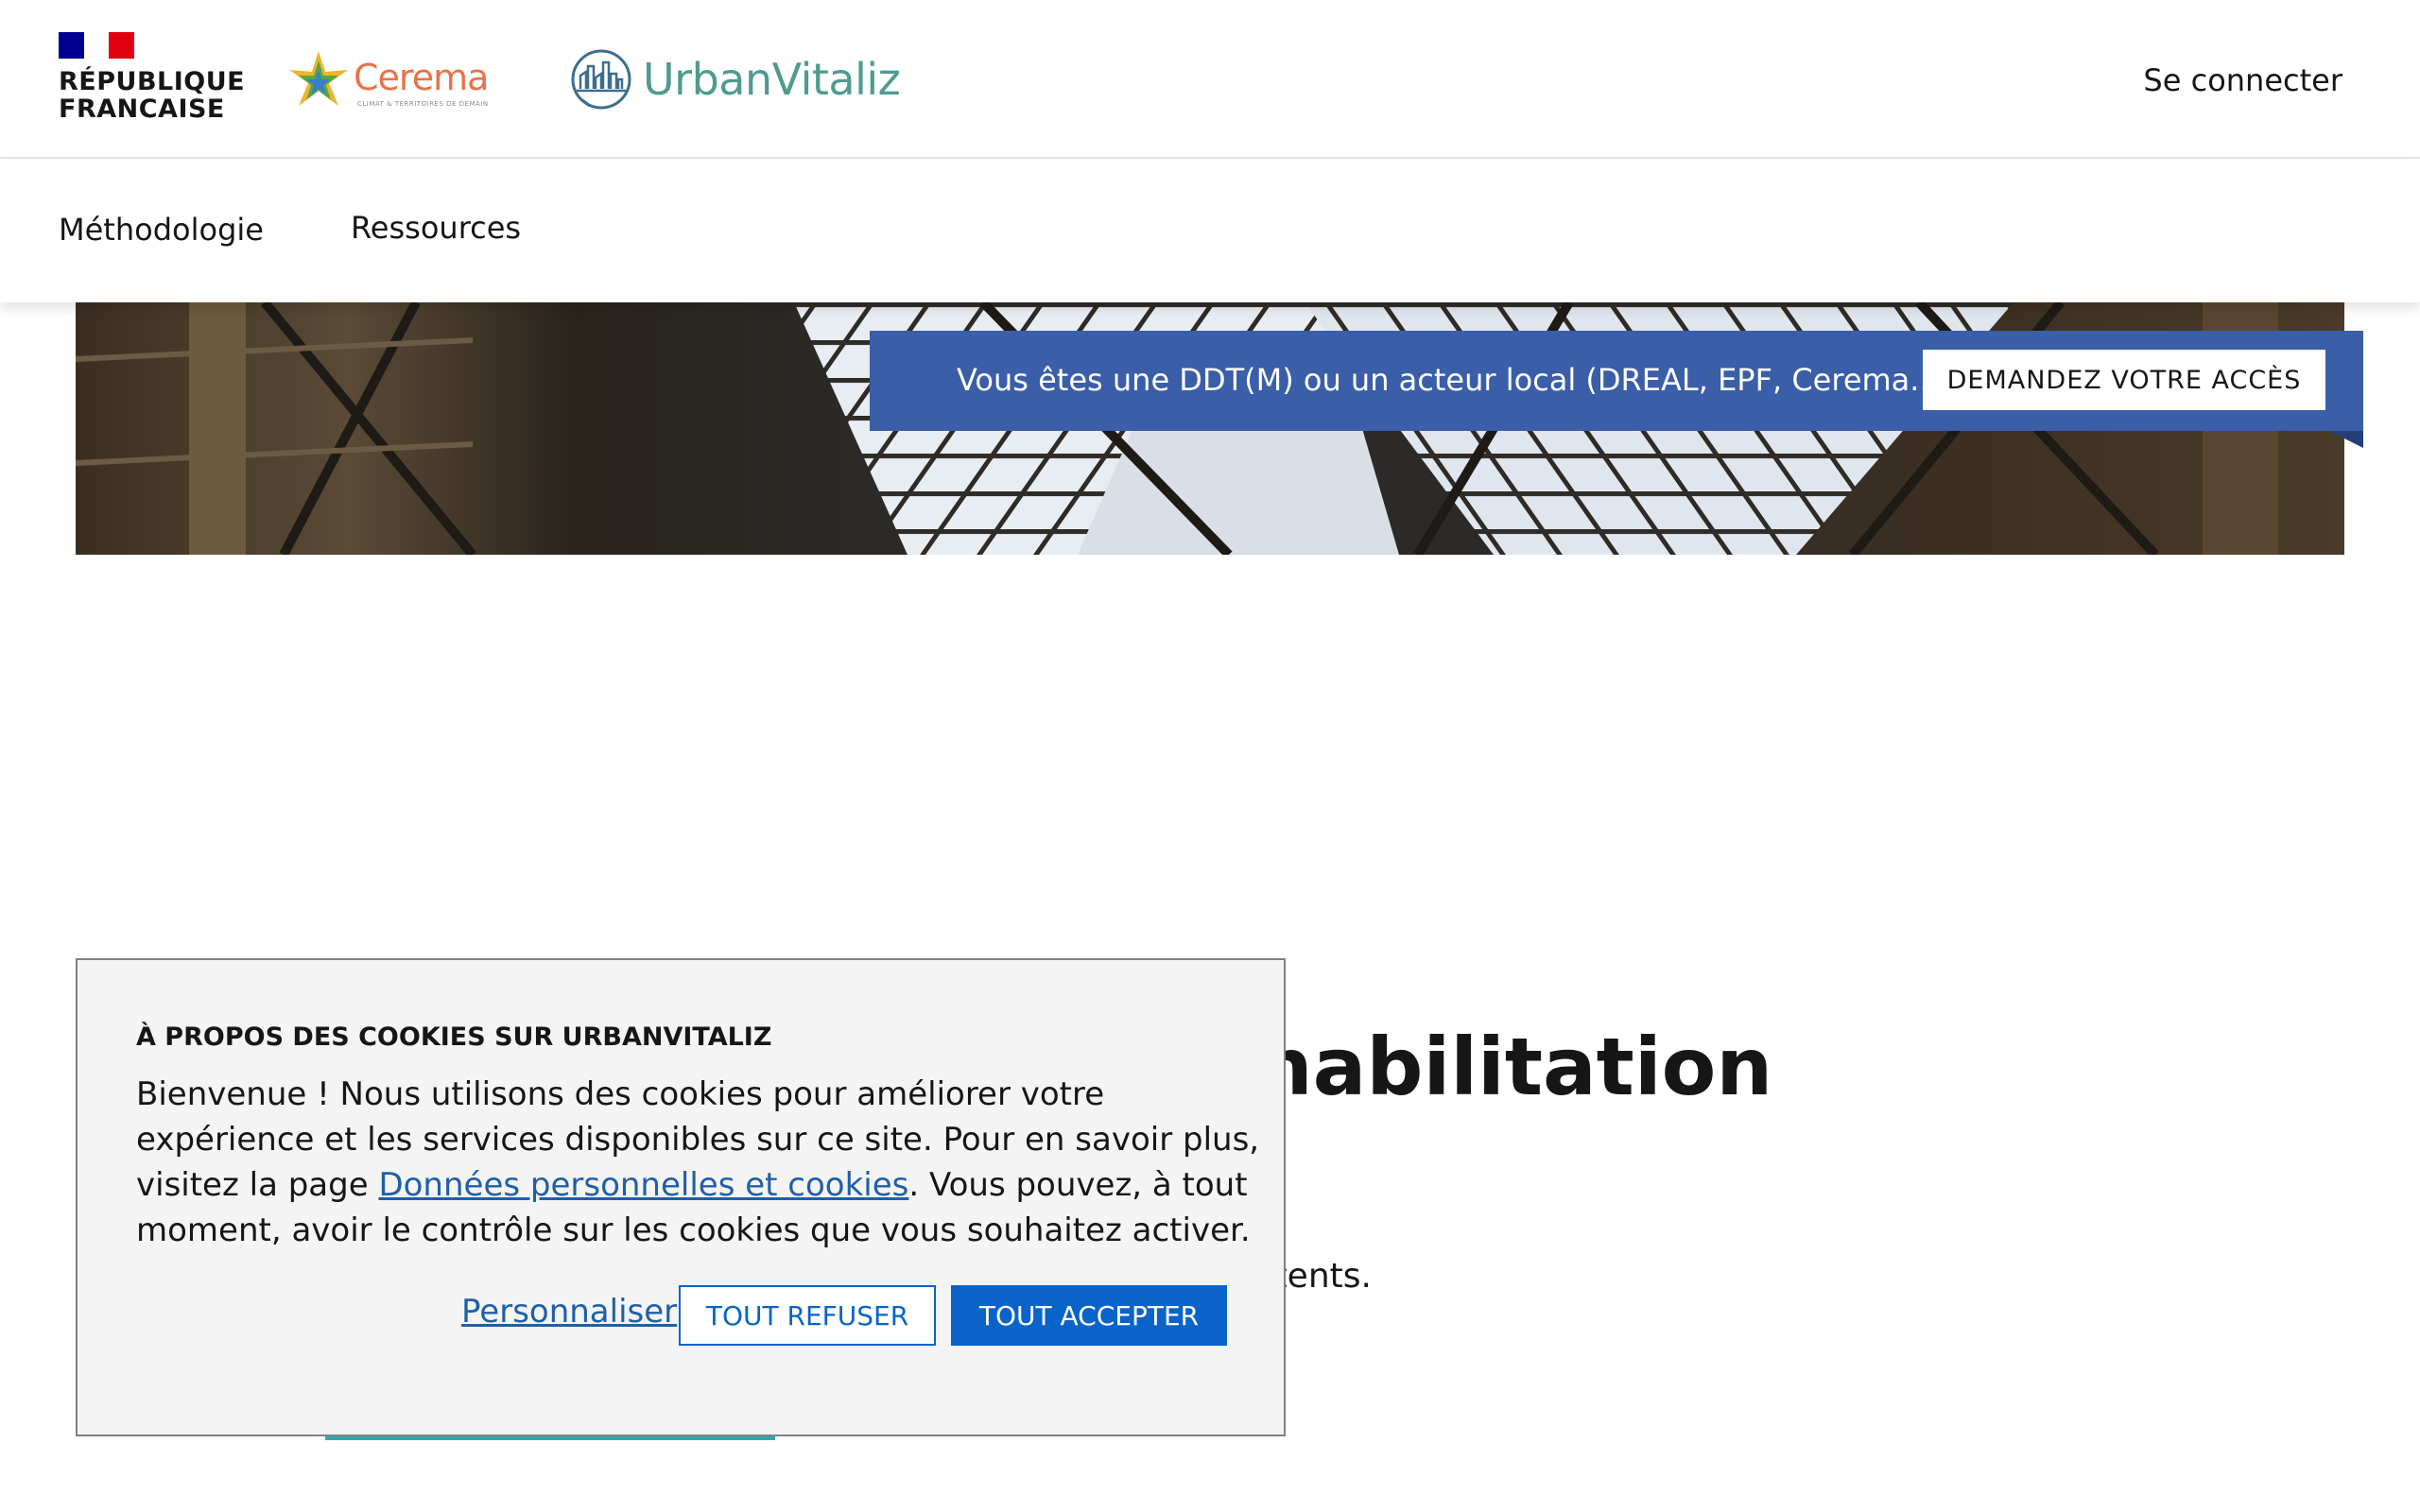  I want to click on nav-item-ressources: Ressources, so click(436, 228).